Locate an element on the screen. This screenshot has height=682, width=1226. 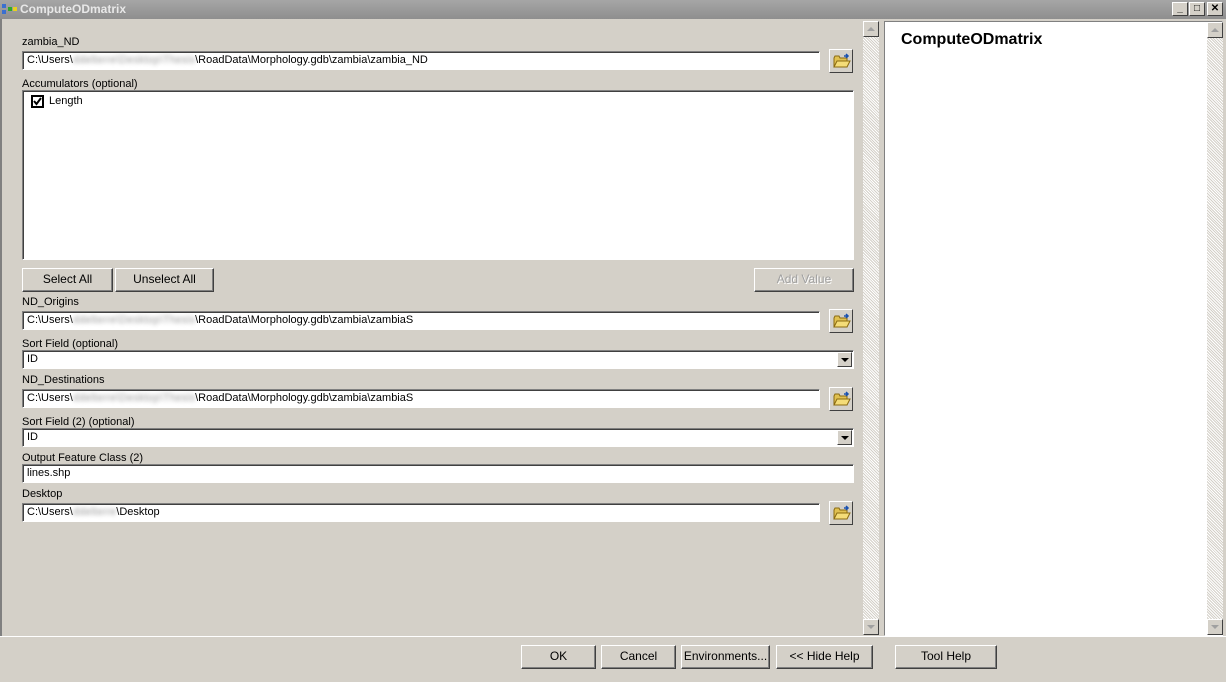
accumulators-label: Accumulators (optional) is located at coordinates (80, 84).